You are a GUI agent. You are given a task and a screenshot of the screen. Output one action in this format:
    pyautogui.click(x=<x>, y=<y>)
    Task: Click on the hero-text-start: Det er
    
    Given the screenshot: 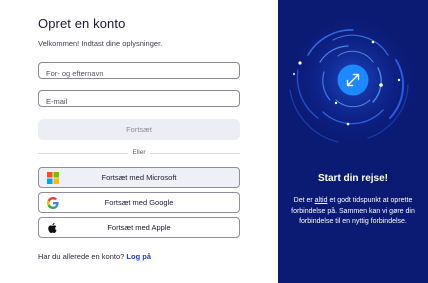 What is the action you would take?
    pyautogui.click(x=304, y=200)
    